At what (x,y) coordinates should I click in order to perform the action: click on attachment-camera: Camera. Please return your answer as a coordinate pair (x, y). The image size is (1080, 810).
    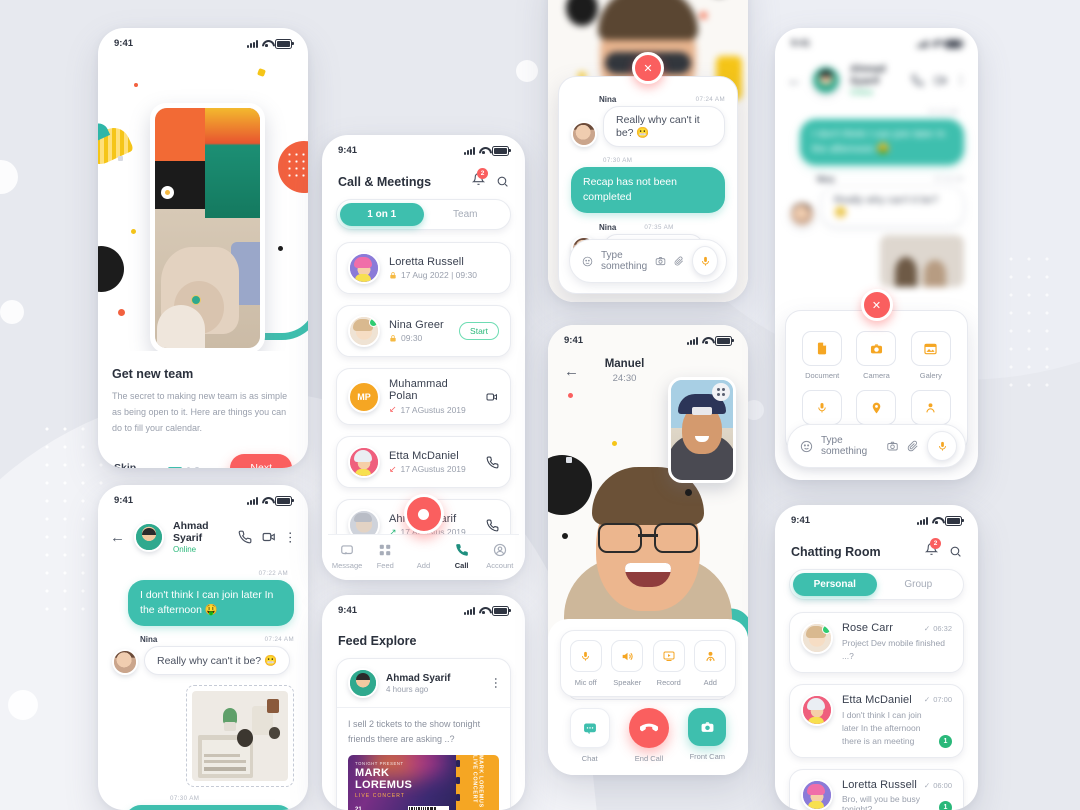
    Looking at the image, I should click on (876, 355).